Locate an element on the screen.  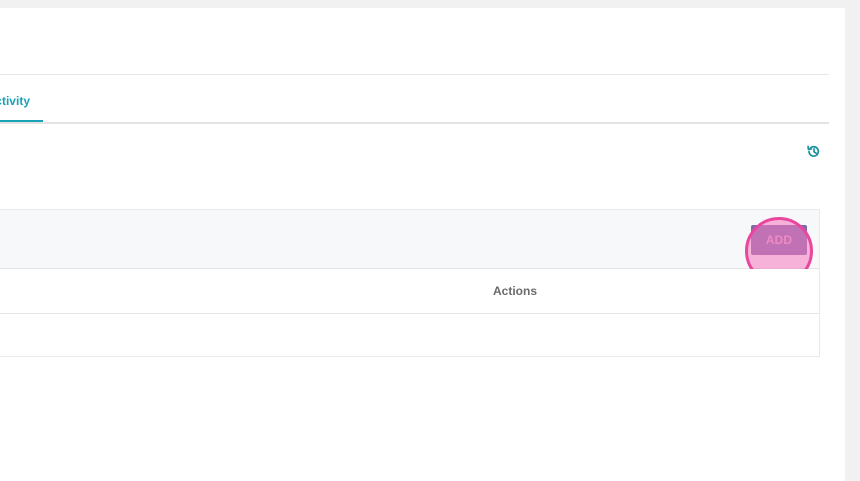
add-button: ADD is located at coordinates (779, 240).